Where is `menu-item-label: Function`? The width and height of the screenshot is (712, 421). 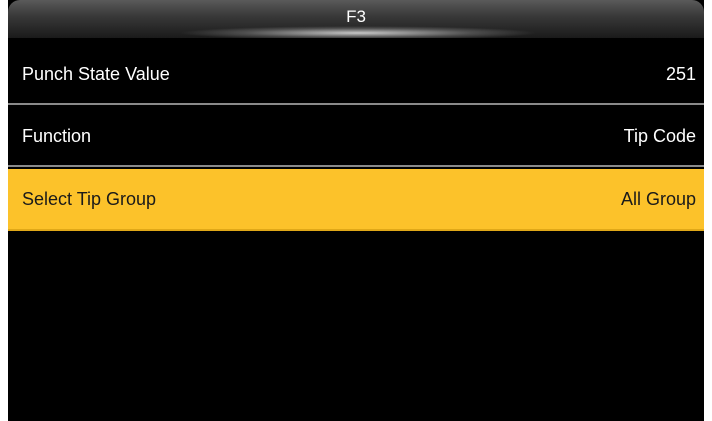 menu-item-label: Function is located at coordinates (57, 136).